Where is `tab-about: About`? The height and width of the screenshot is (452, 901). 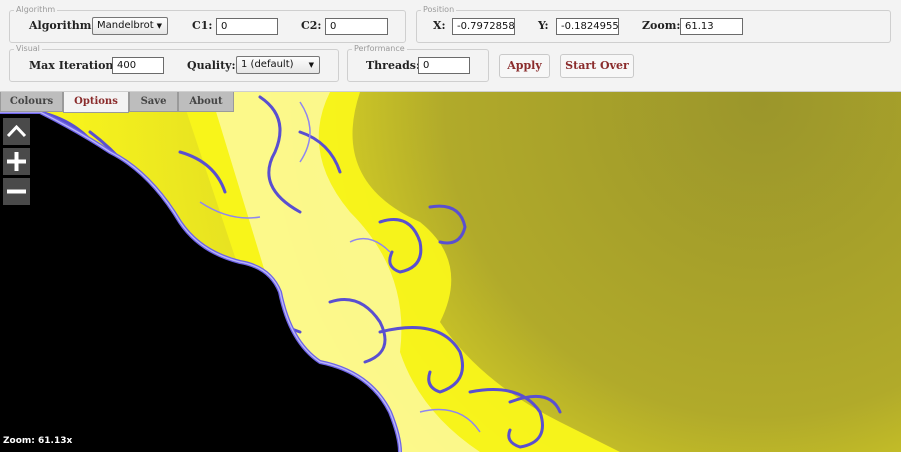
tab-about: About is located at coordinates (206, 102).